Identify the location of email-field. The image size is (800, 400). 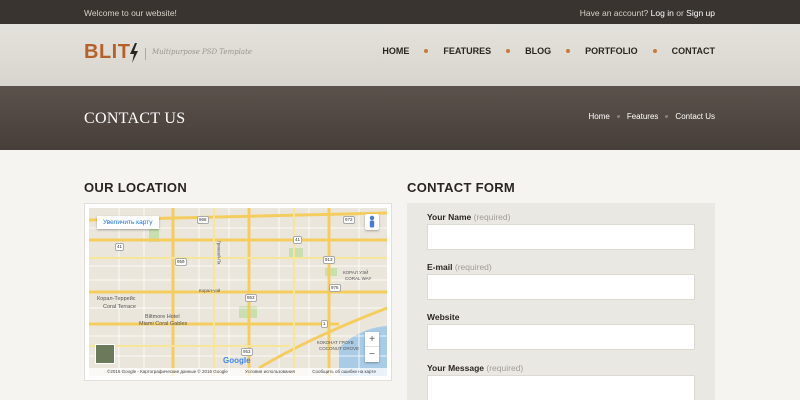
(561, 287).